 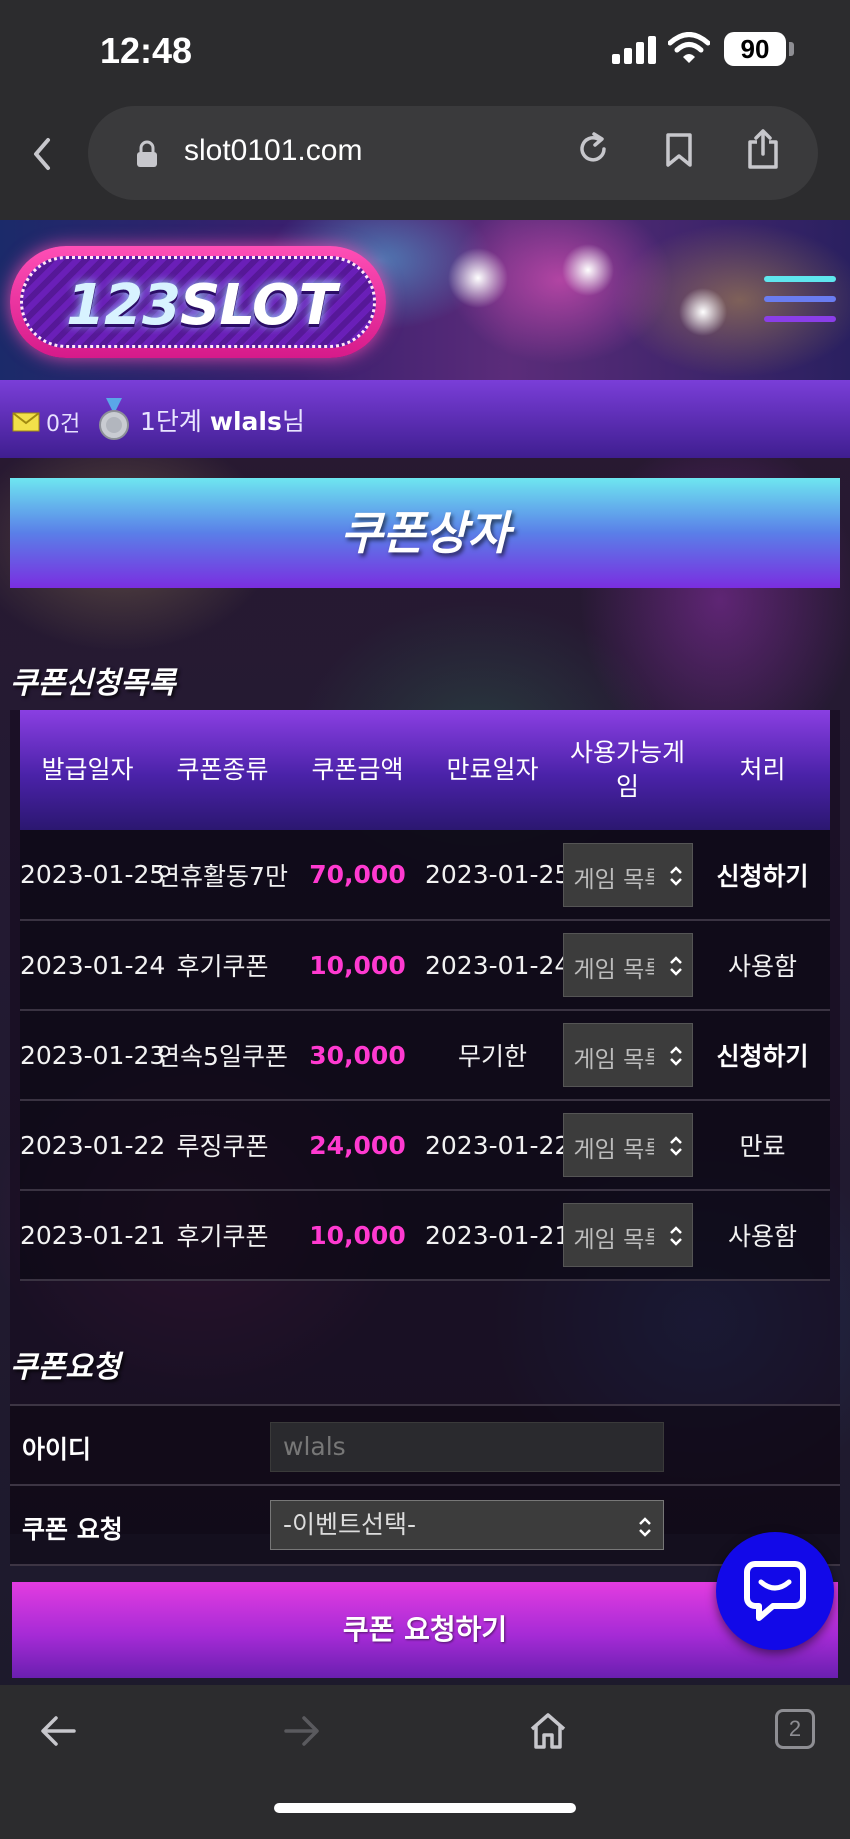 I want to click on issued-date: 2023-01-22, so click(x=93, y=1145).